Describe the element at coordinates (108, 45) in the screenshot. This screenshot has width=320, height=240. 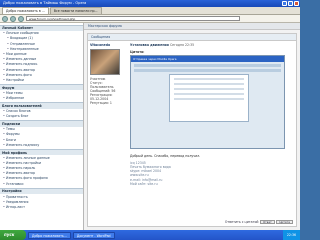
I see `author-name: Vitaconedo` at that location.